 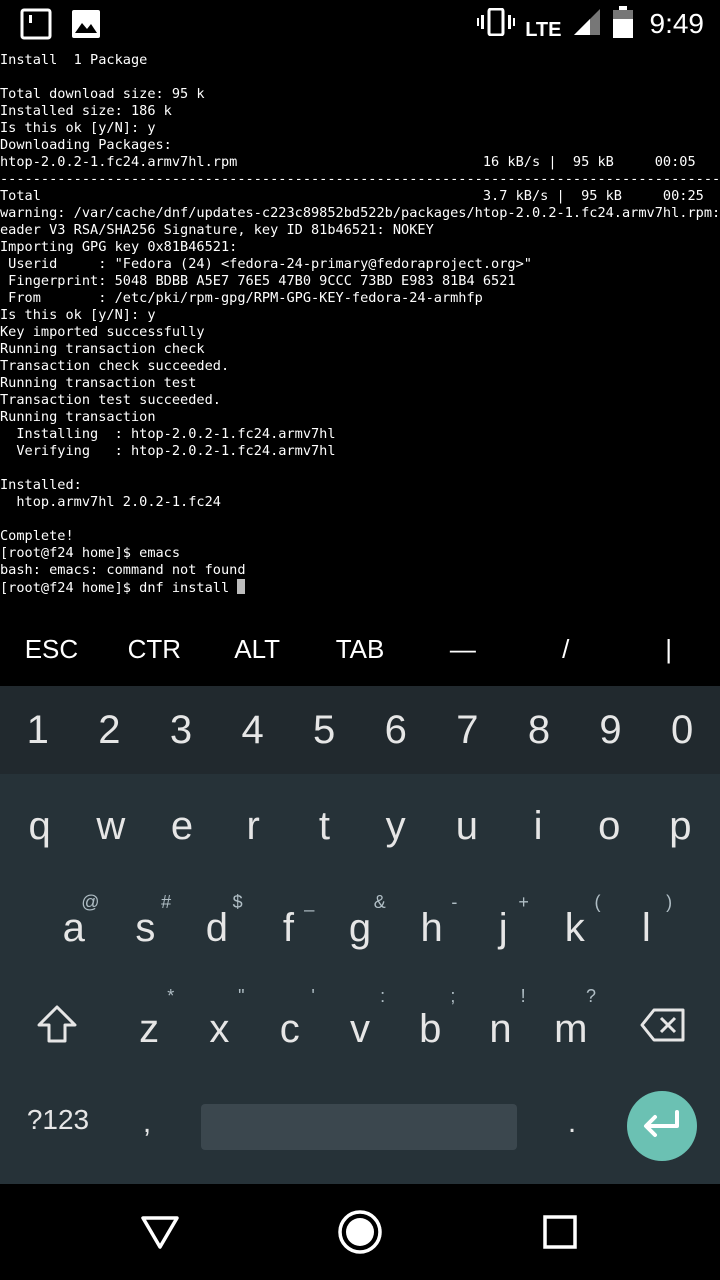 What do you see at coordinates (74, 928) in the screenshot?
I see `letter-key: a @` at bounding box center [74, 928].